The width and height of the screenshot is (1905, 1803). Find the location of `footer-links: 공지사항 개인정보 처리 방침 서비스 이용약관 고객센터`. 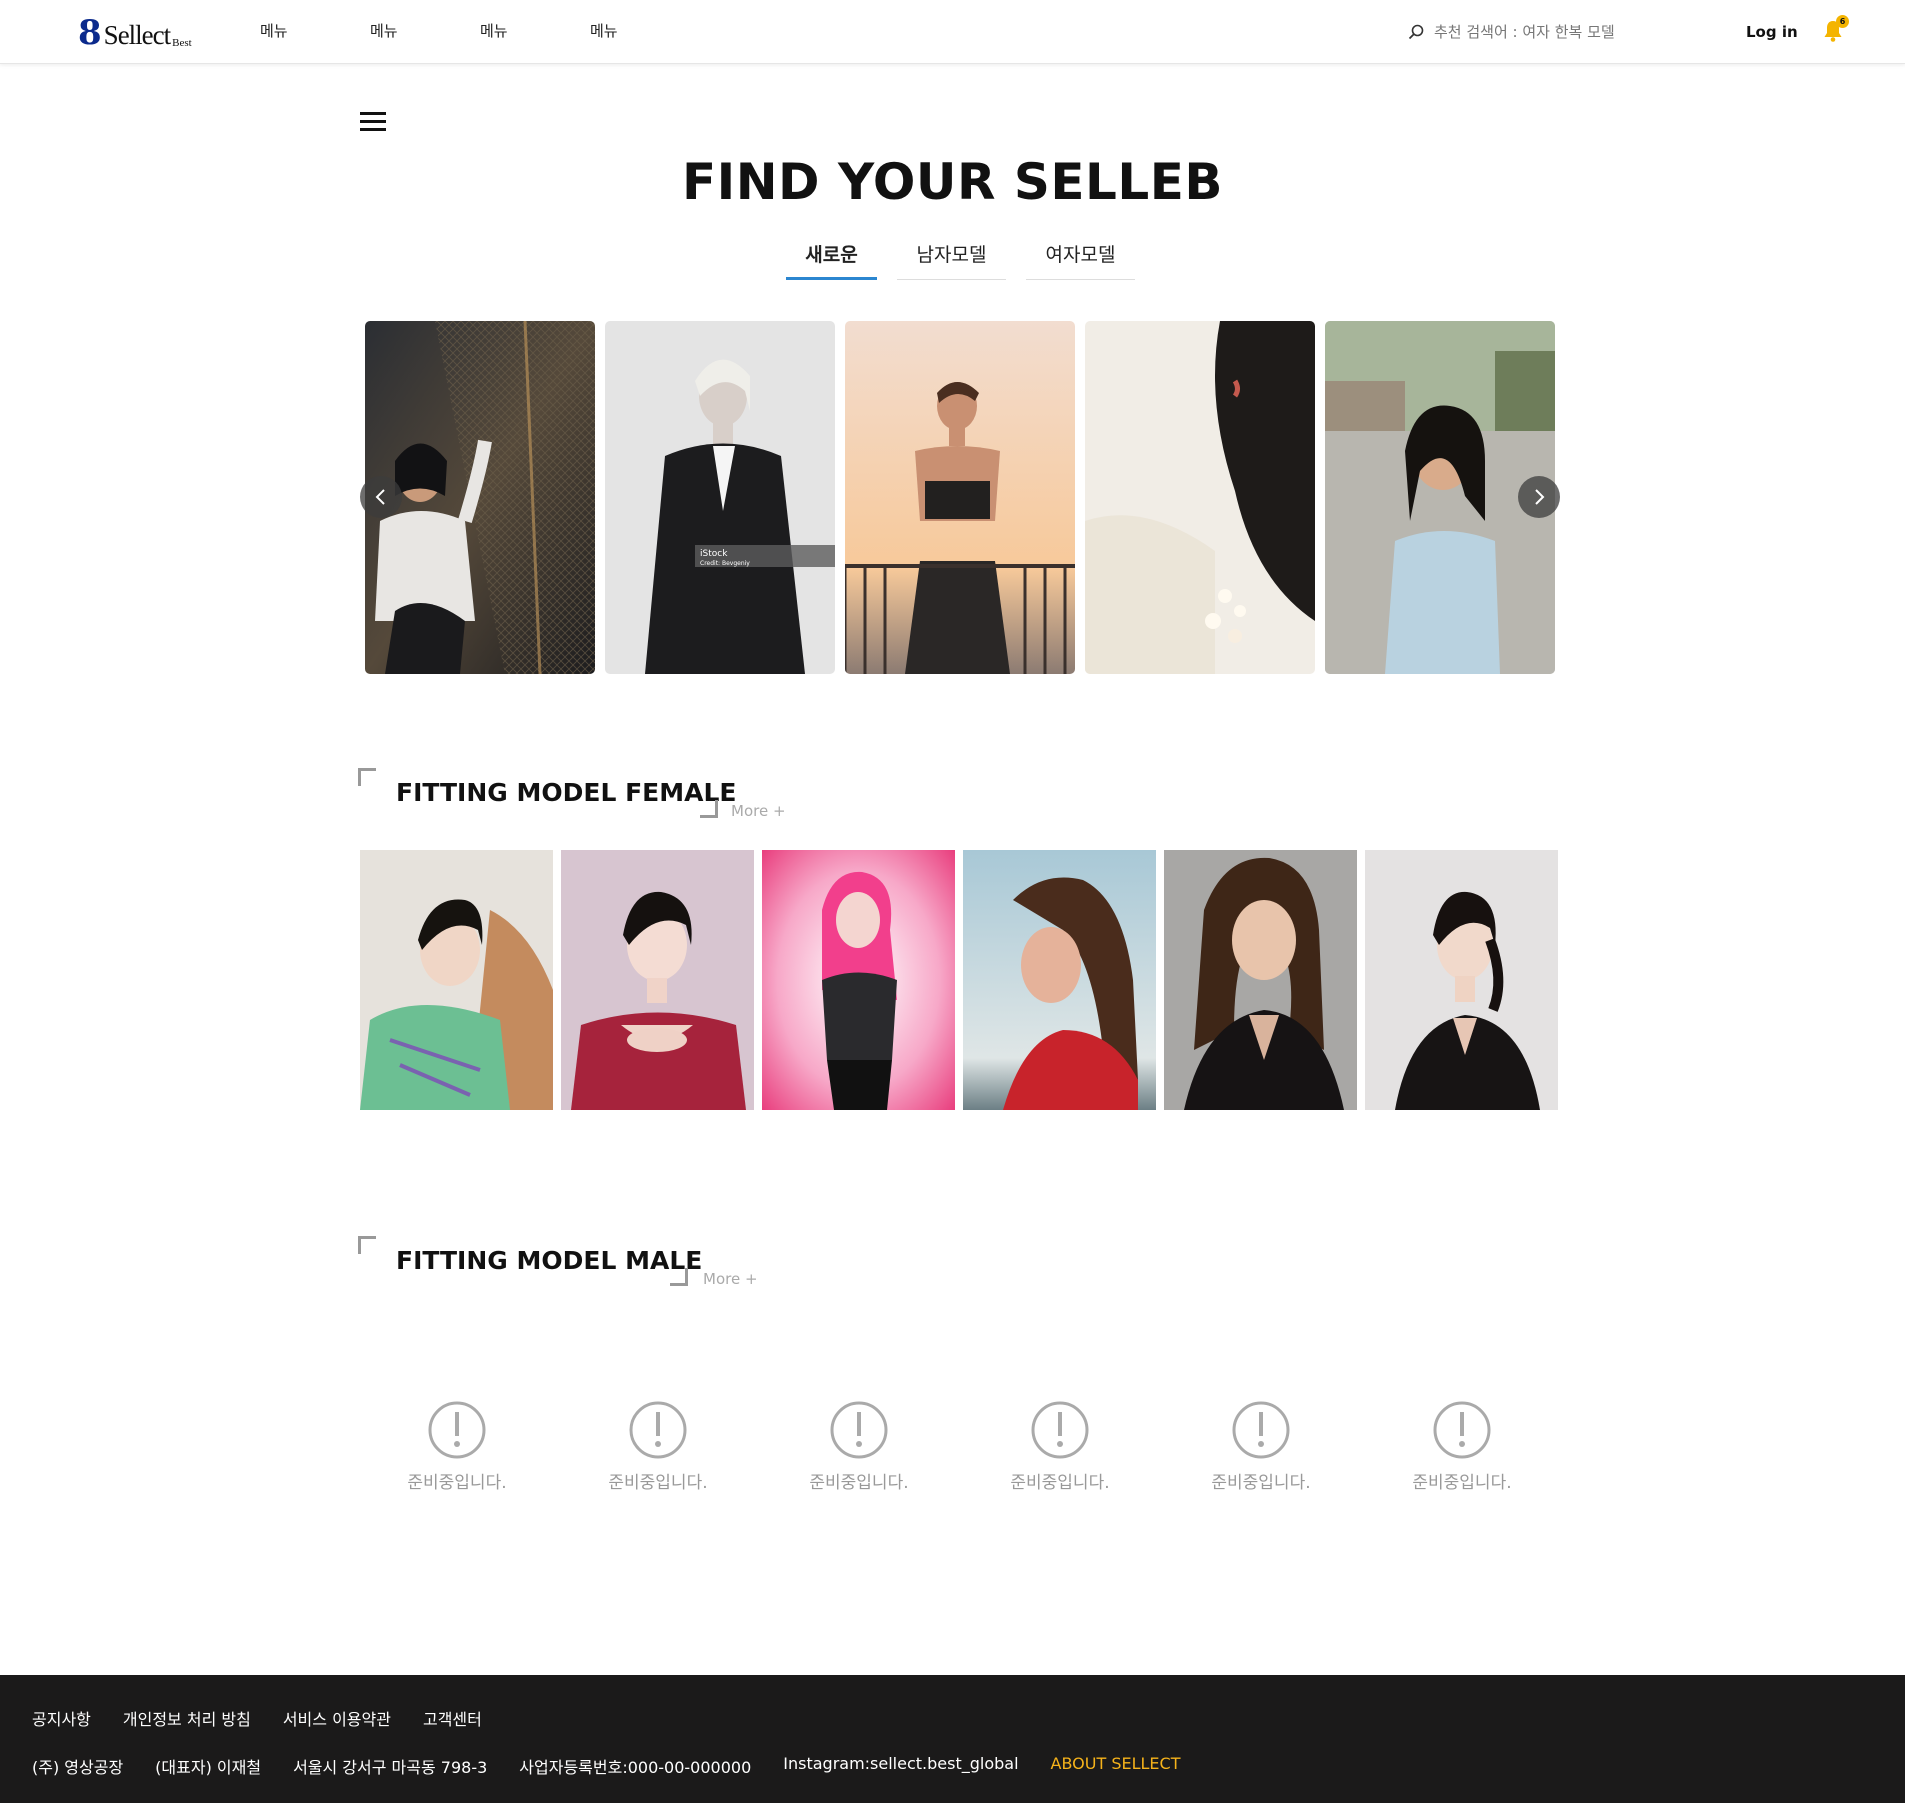

footer-links: 공지사항 개인정보 처리 방침 서비스 이용약관 고객센터 is located at coordinates (273, 1718).